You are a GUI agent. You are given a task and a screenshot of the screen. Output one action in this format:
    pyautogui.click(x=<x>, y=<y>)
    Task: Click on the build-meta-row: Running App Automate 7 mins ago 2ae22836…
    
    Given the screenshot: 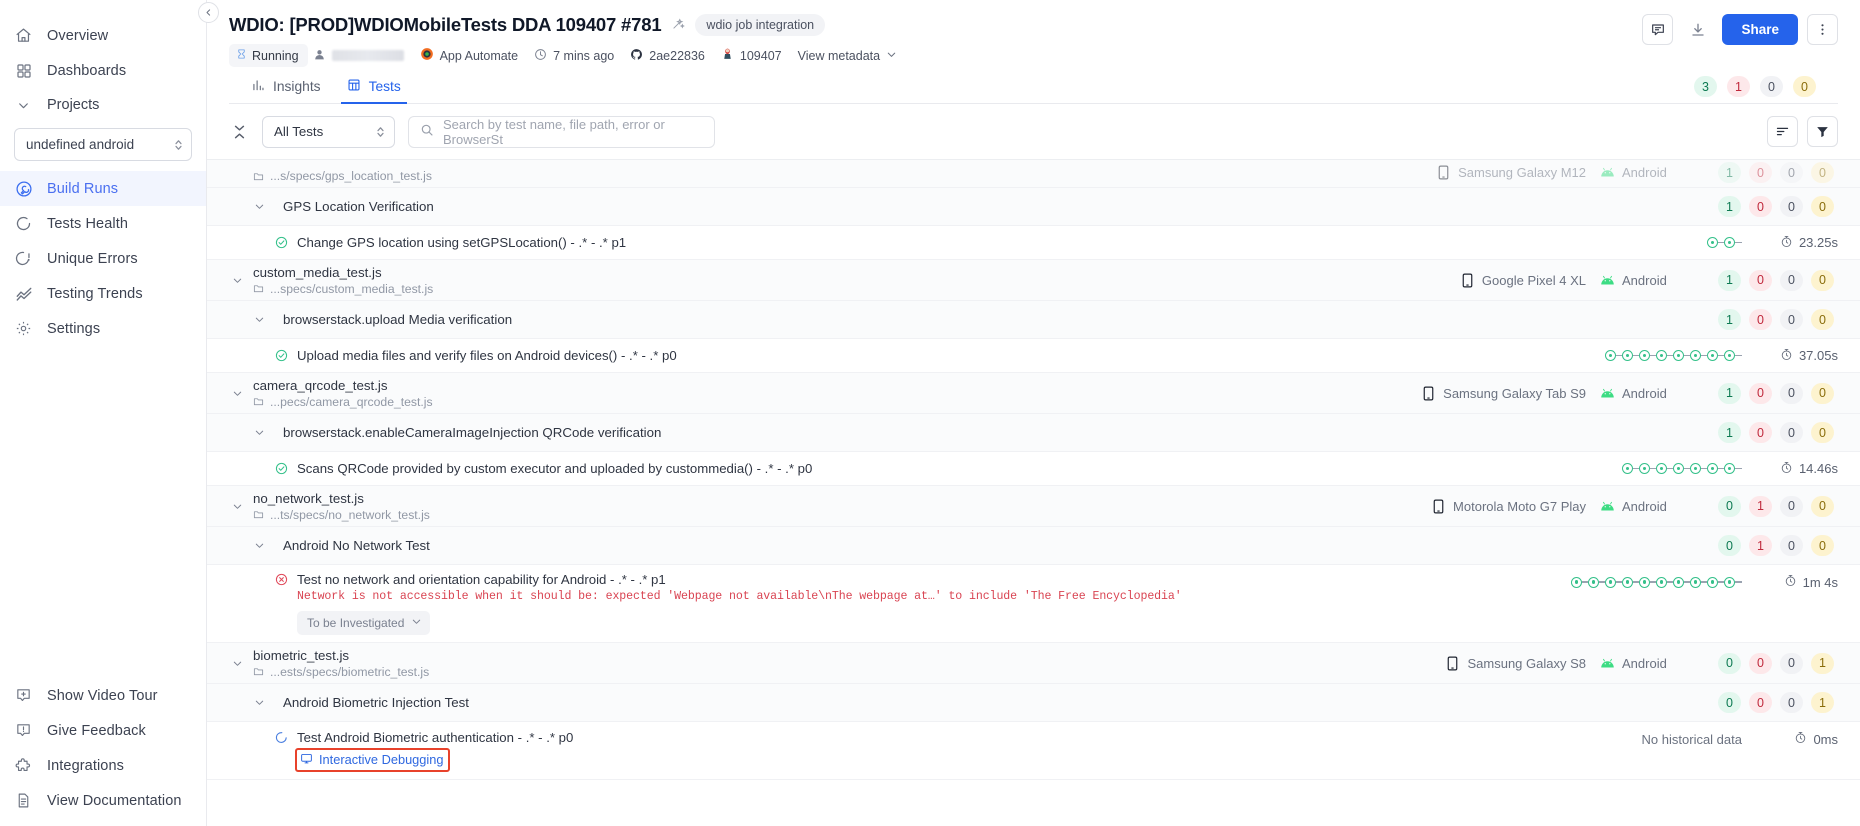 What is the action you would take?
    pyautogui.click(x=1033, y=55)
    